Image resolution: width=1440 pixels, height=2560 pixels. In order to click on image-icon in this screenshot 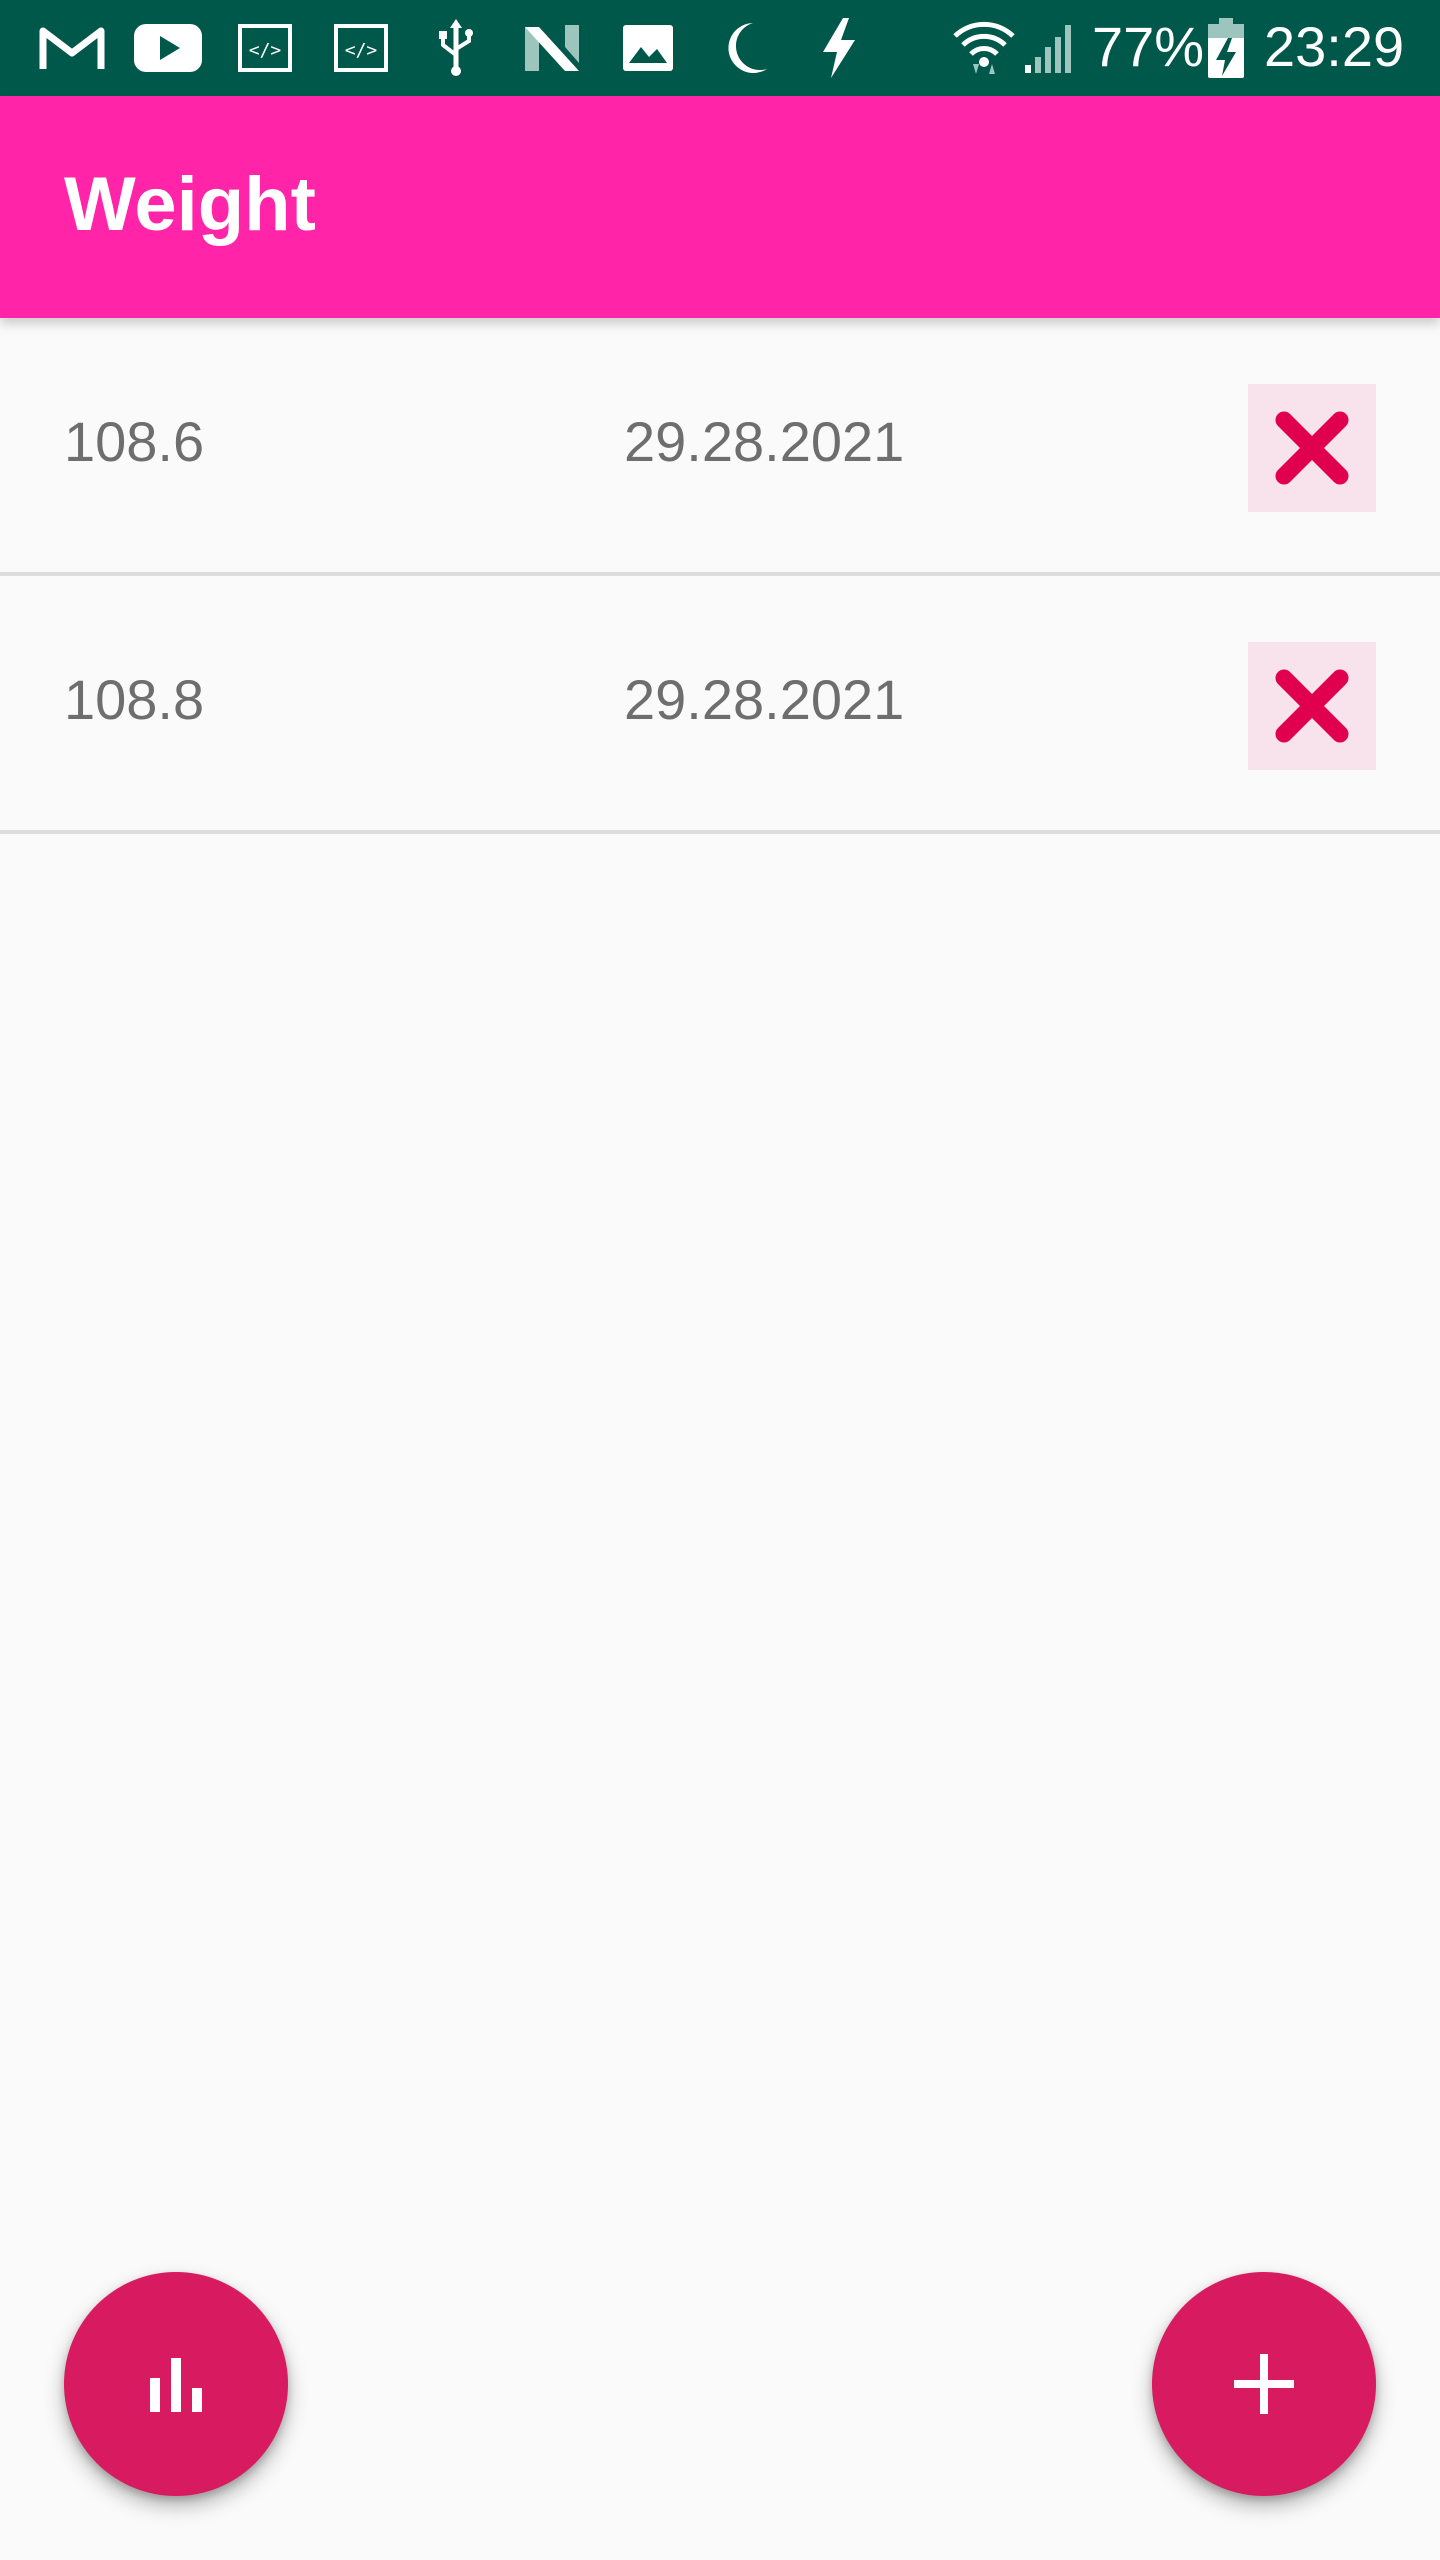, I will do `click(648, 48)`.